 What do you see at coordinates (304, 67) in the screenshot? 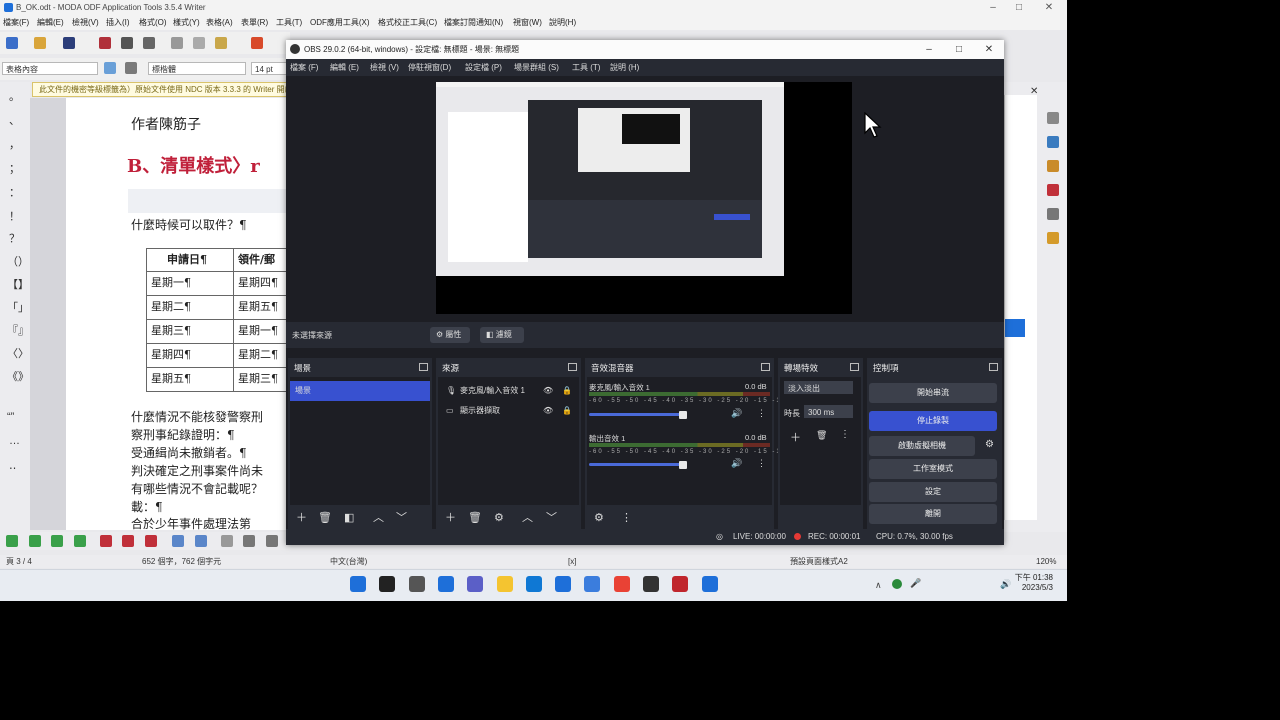
I see `obs-menu-file: 檔案 (F)` at bounding box center [304, 67].